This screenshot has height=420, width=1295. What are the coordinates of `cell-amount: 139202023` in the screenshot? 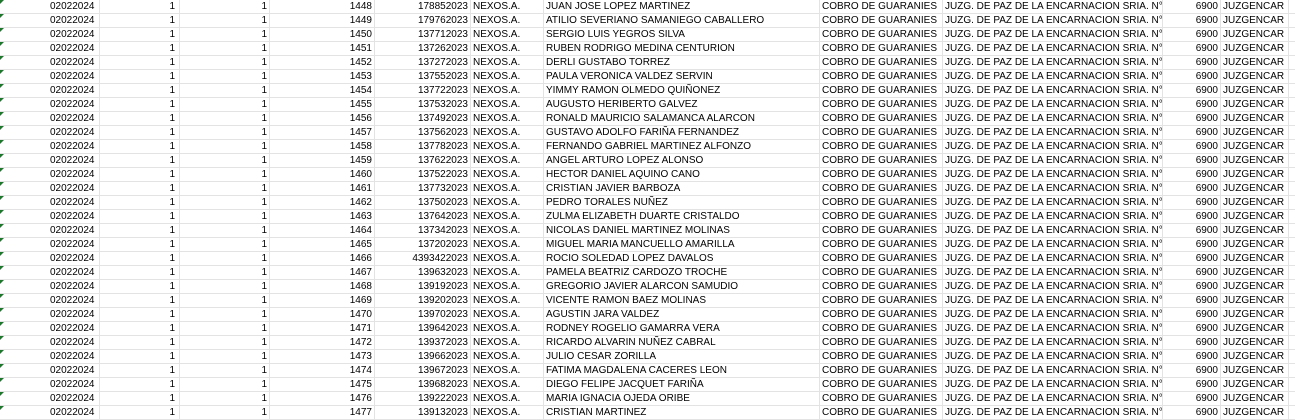 It's located at (423, 301).